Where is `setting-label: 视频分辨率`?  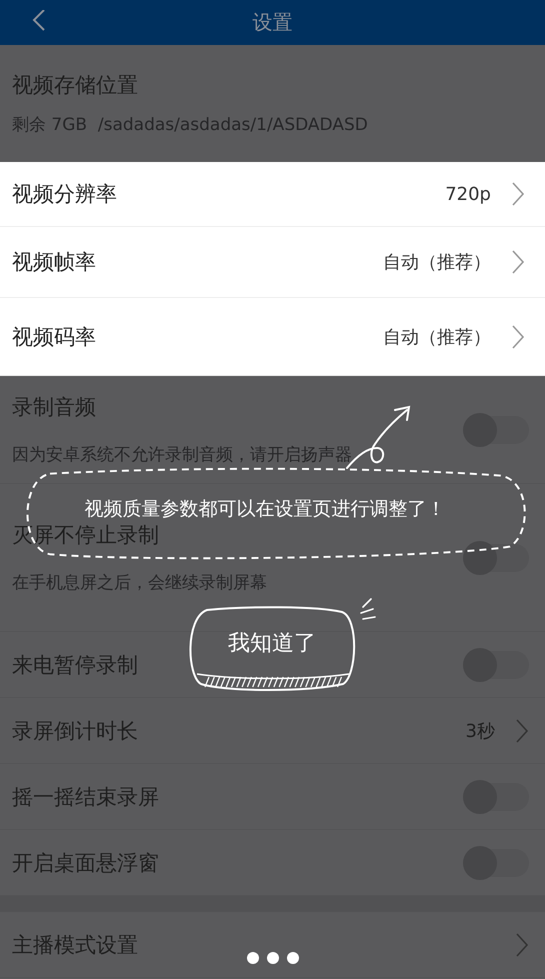
setting-label: 视频分辨率 is located at coordinates (64, 194).